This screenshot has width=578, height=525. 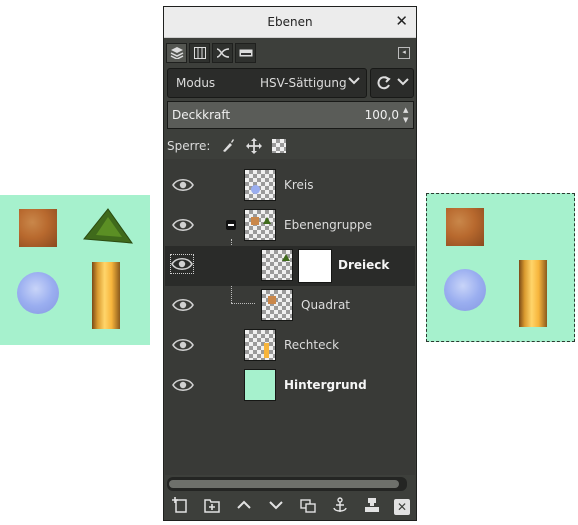 I want to click on layer-name: Kreis, so click(x=299, y=185).